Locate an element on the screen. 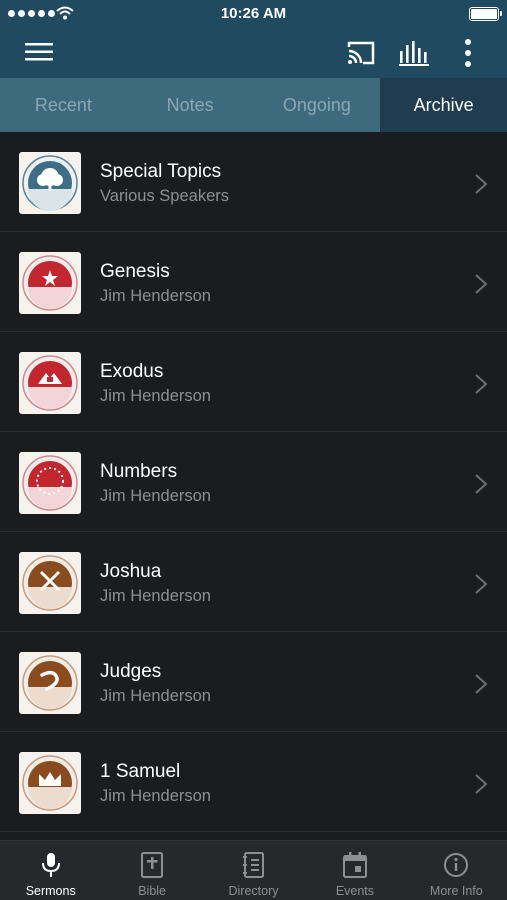 This screenshot has width=507, height=900. series-title: Exodus is located at coordinates (132, 371).